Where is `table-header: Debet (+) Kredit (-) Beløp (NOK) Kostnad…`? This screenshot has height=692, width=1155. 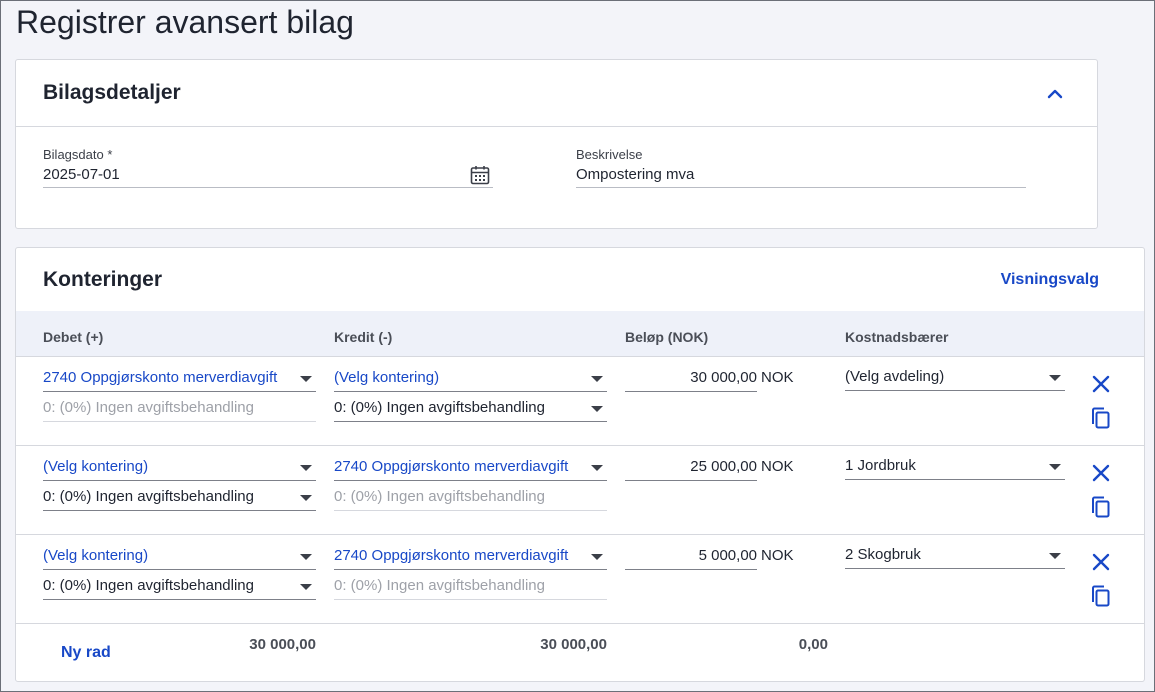
table-header: Debet (+) Kredit (-) Beløp (NOK) Kostnad… is located at coordinates (580, 334).